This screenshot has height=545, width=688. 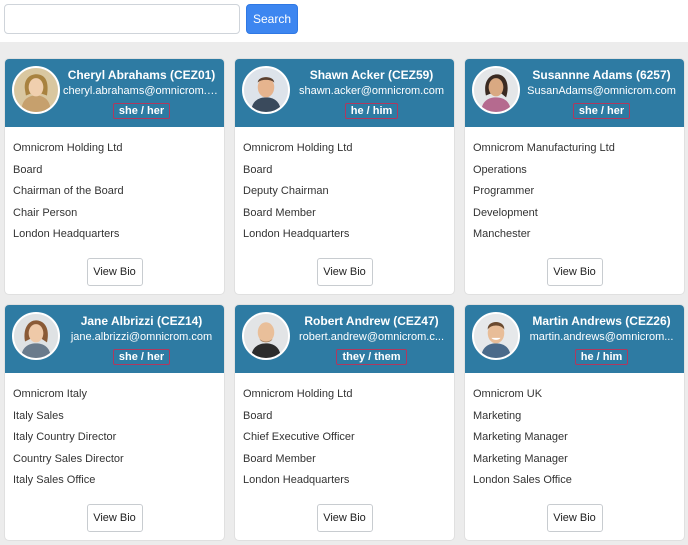 What do you see at coordinates (286, 191) in the screenshot?
I see `job-title-line: Deputy Chairman` at bounding box center [286, 191].